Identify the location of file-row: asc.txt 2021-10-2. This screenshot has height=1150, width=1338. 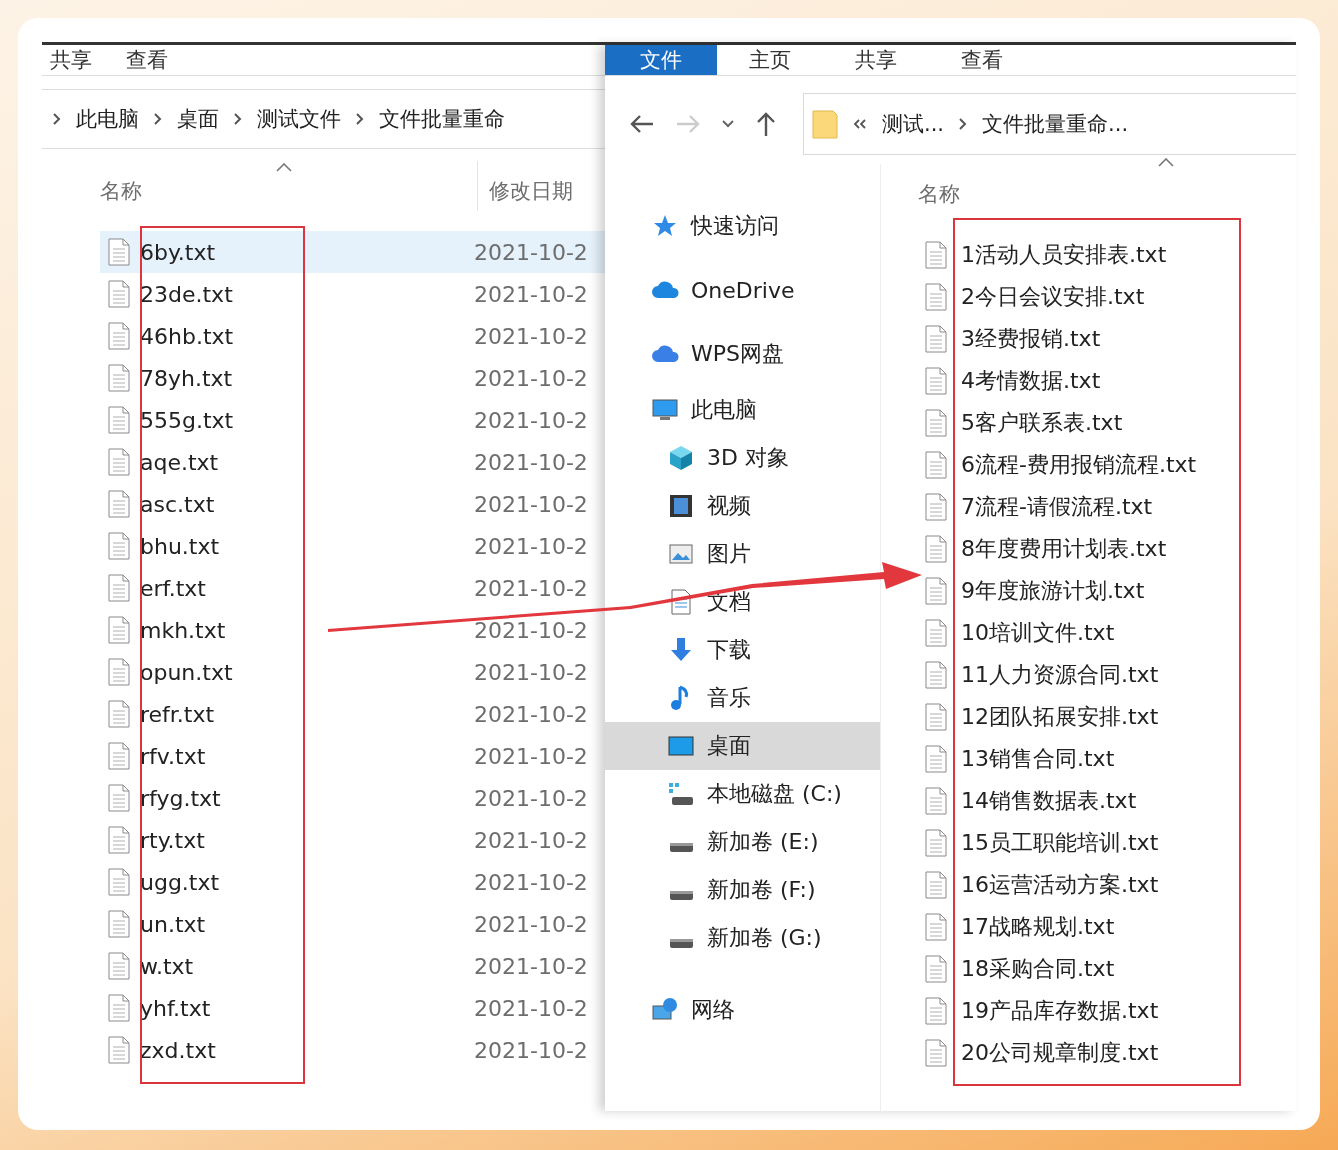
(352, 504).